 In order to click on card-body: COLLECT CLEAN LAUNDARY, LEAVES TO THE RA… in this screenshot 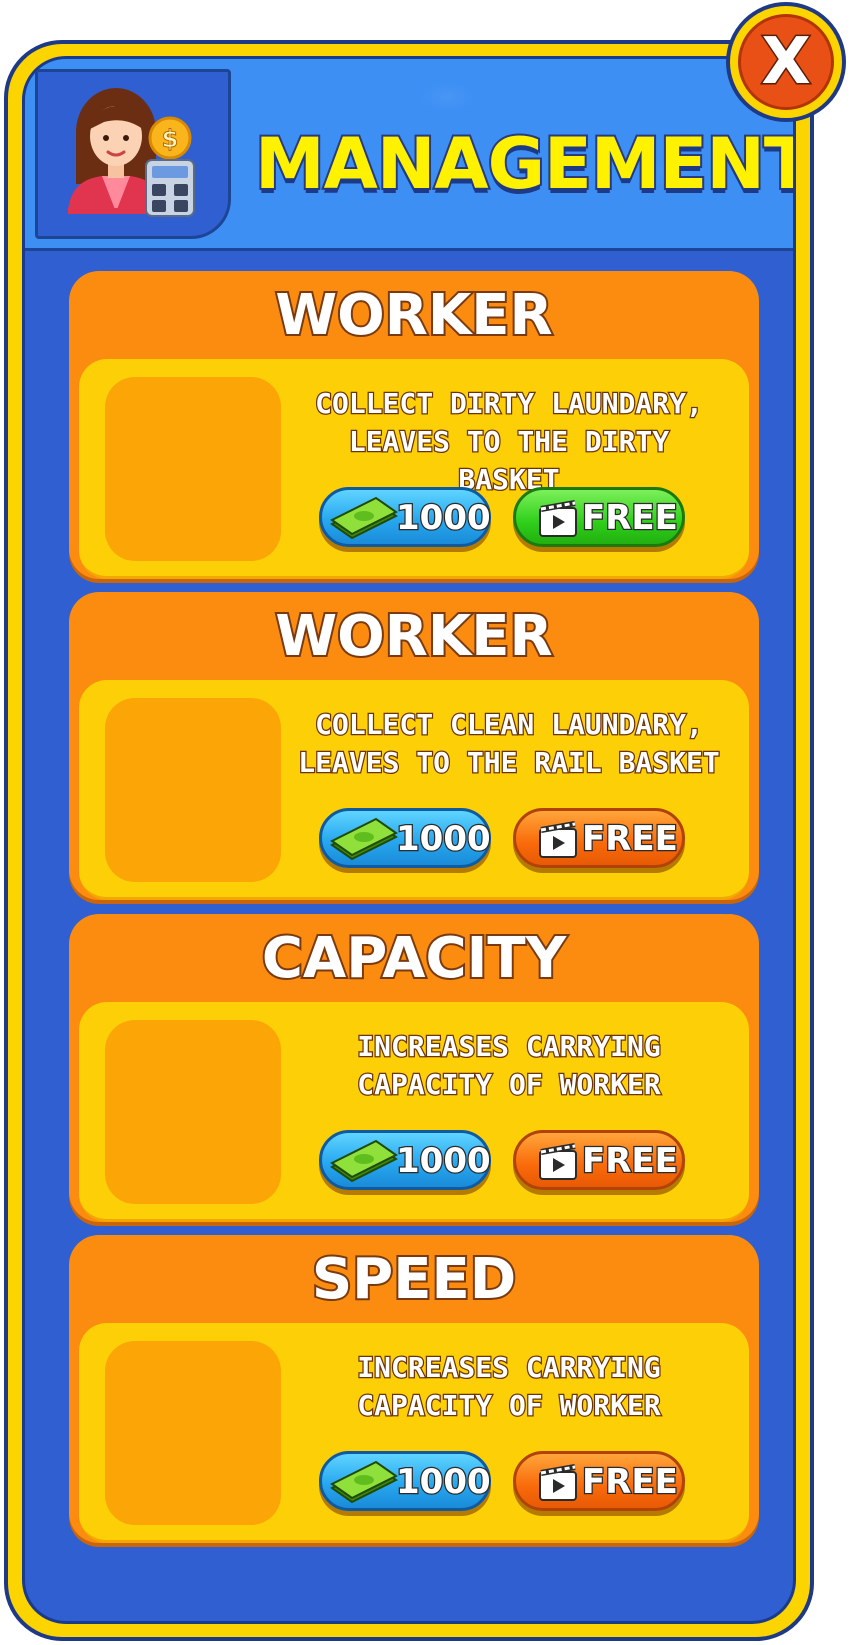, I will do `click(414, 790)`.